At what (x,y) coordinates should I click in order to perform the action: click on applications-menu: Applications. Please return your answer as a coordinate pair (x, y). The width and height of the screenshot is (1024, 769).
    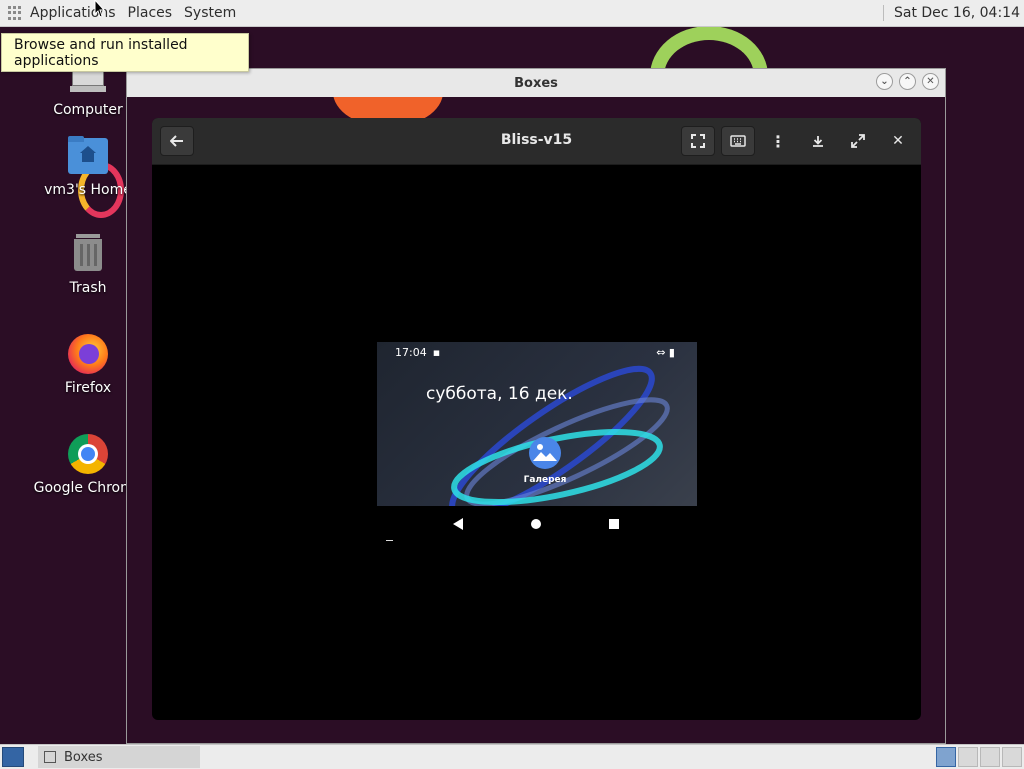
    Looking at the image, I should click on (76, 13).